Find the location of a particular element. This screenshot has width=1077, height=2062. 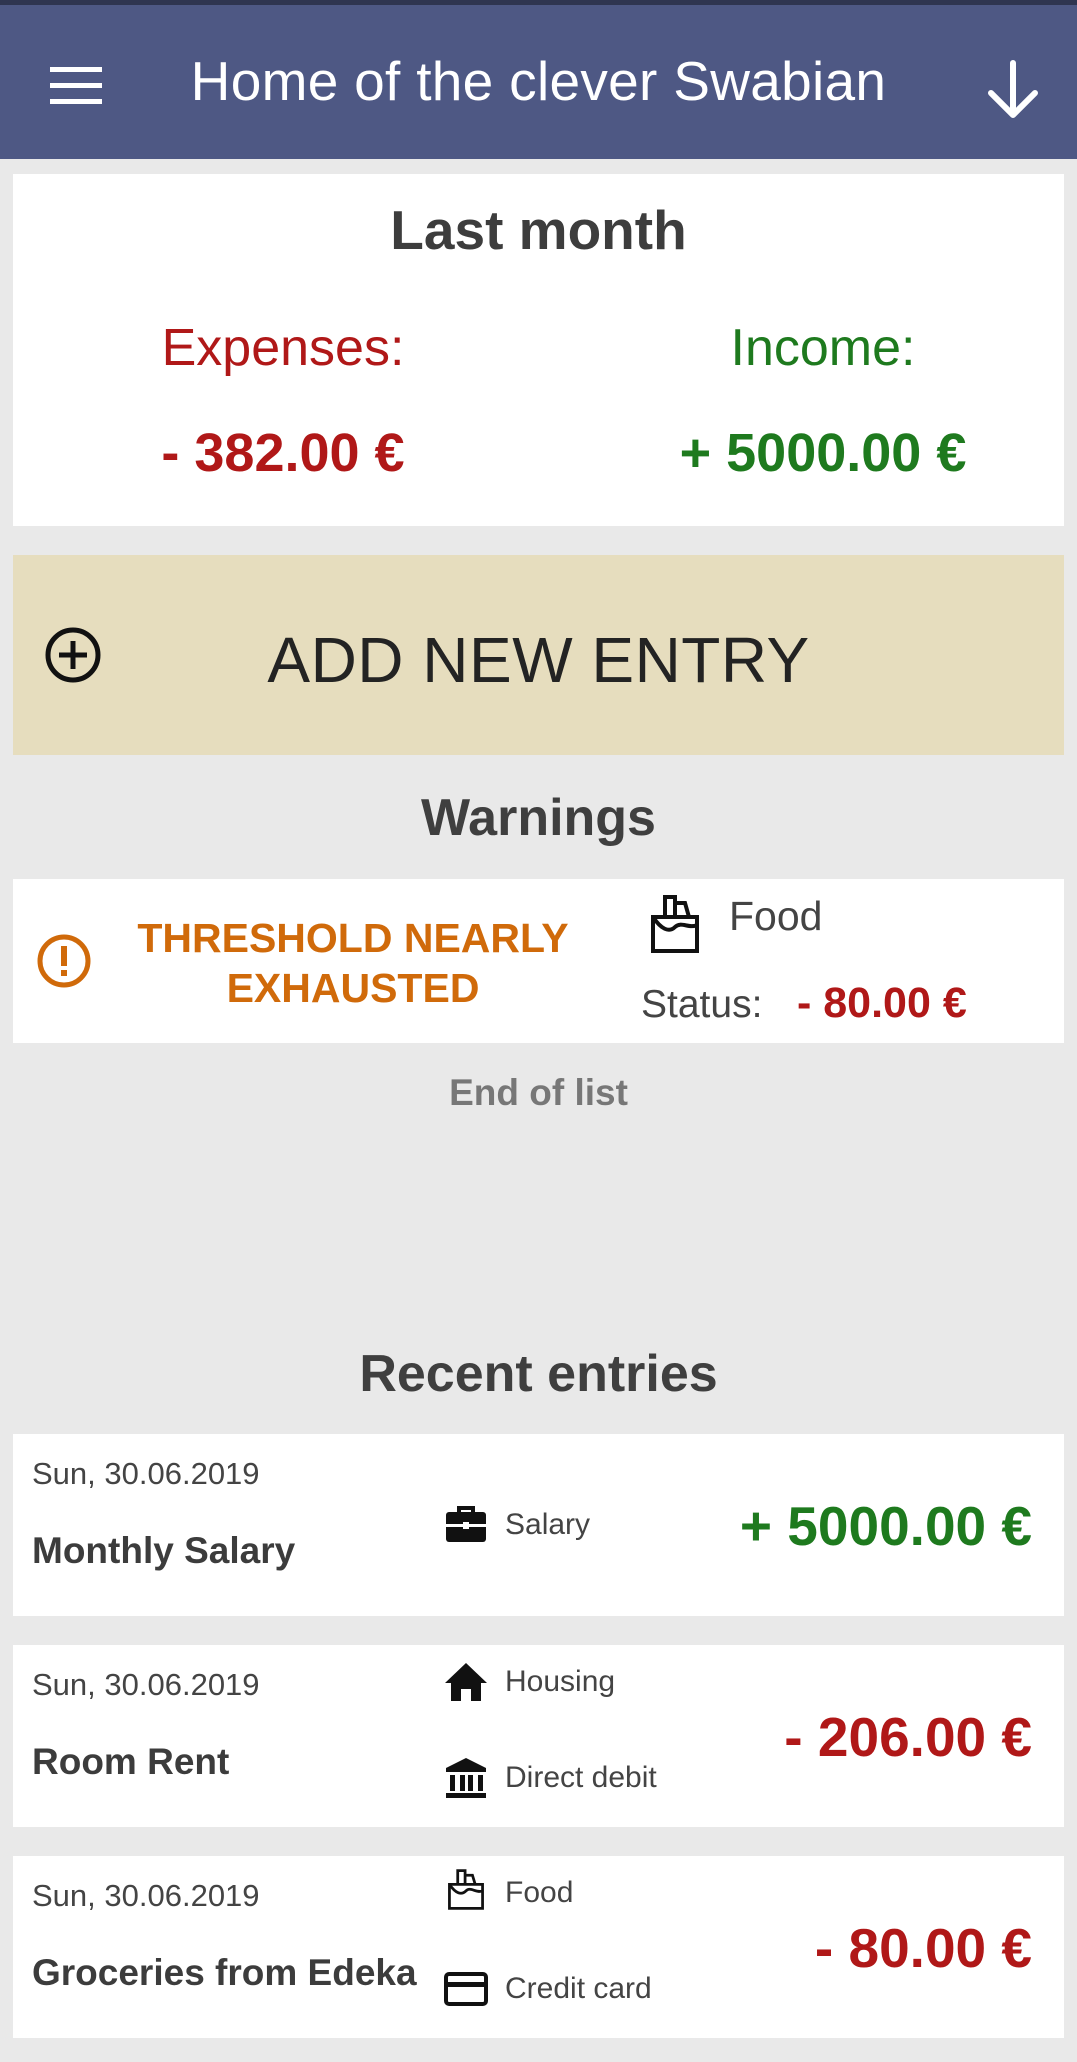

summary-heading: Last month is located at coordinates (538, 230).